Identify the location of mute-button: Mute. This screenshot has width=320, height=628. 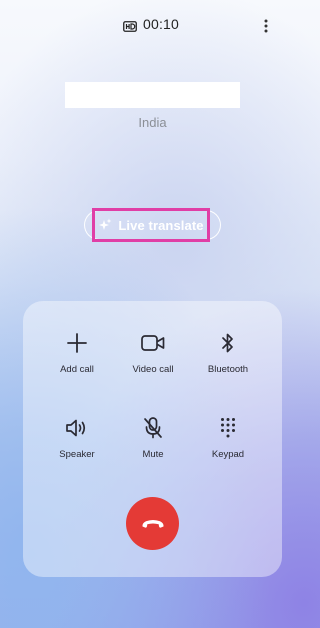
(153, 437).